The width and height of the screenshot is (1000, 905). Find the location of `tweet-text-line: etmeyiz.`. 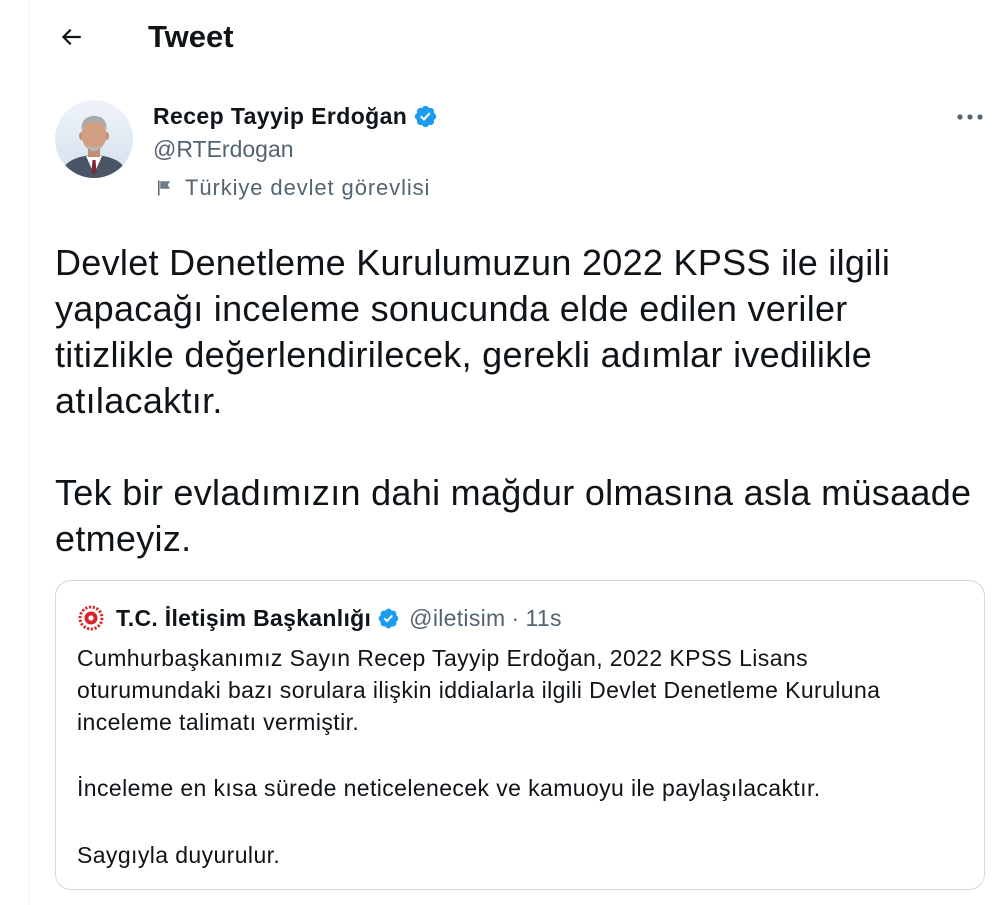

tweet-text-line: etmeyiz. is located at coordinates (123, 538).